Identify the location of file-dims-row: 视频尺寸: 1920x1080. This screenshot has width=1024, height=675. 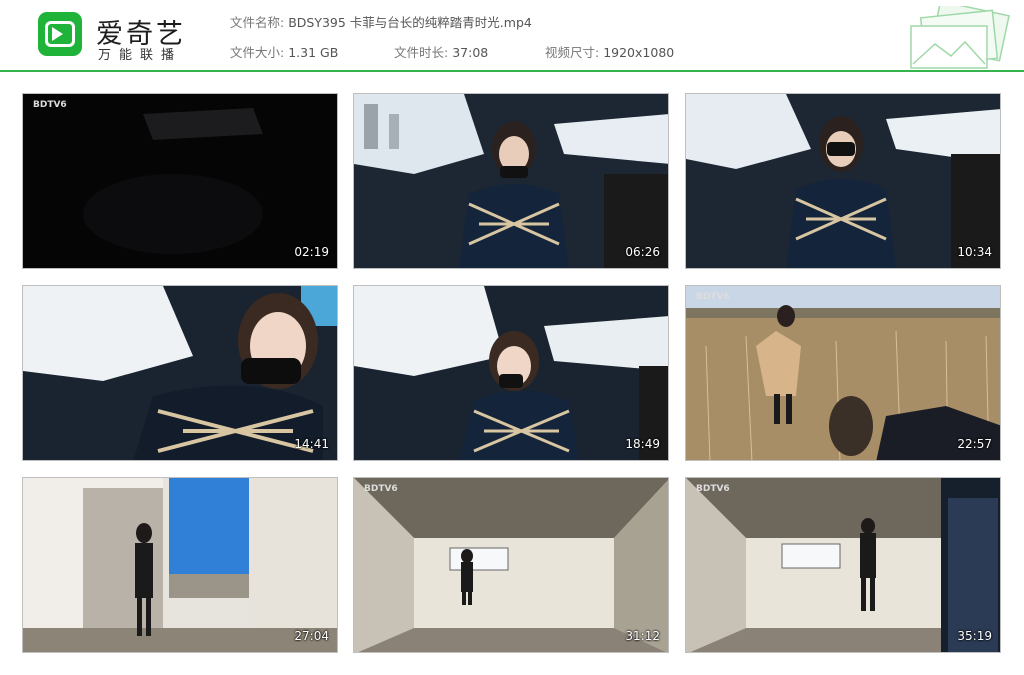
(609, 51).